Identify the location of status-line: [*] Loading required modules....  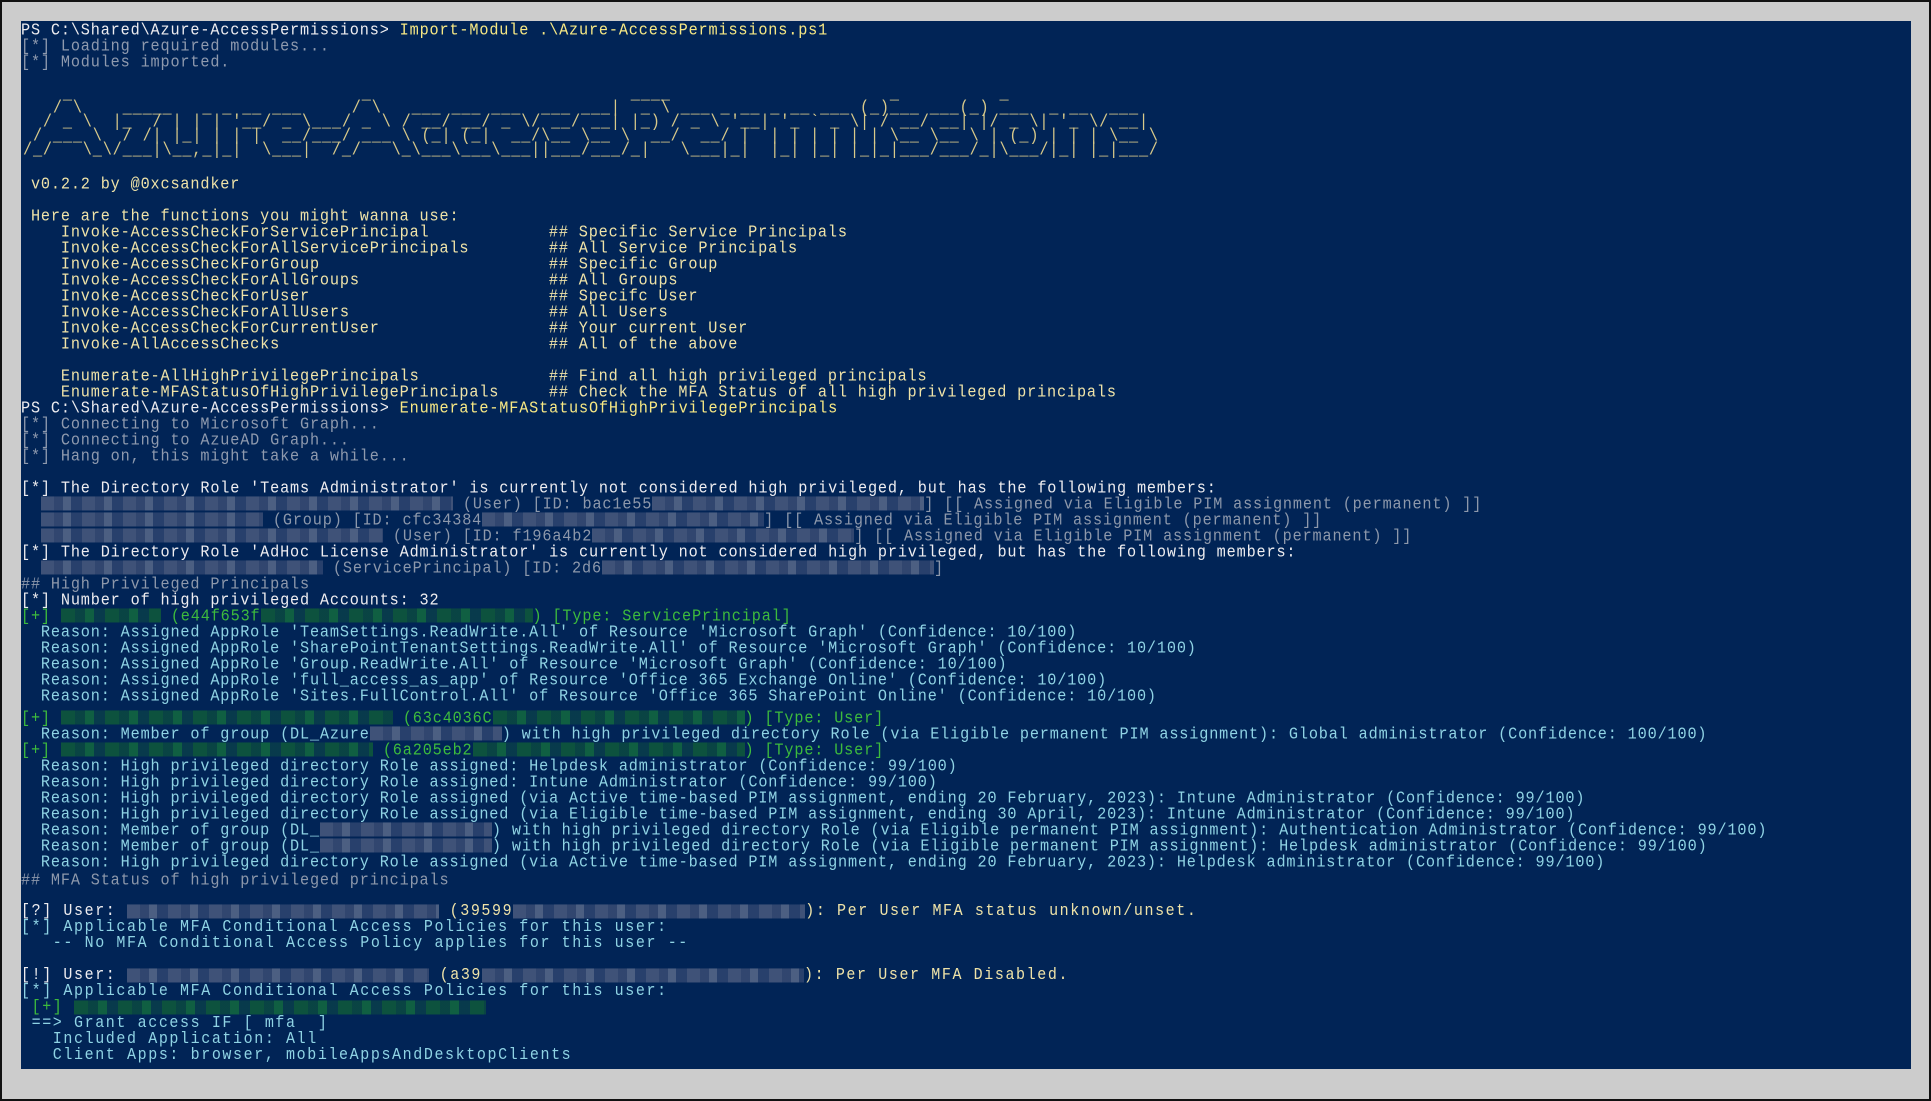
(175, 46).